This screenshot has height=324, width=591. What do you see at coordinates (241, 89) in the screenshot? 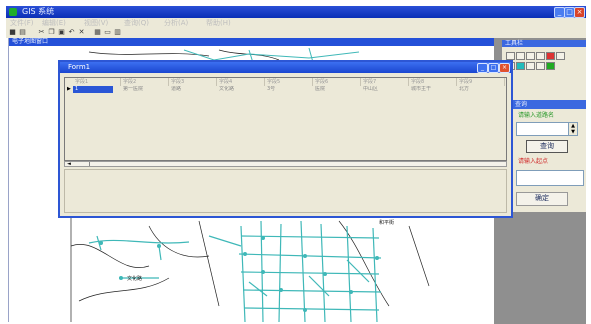
I see `grid-cell: 文化路` at bounding box center [241, 89].